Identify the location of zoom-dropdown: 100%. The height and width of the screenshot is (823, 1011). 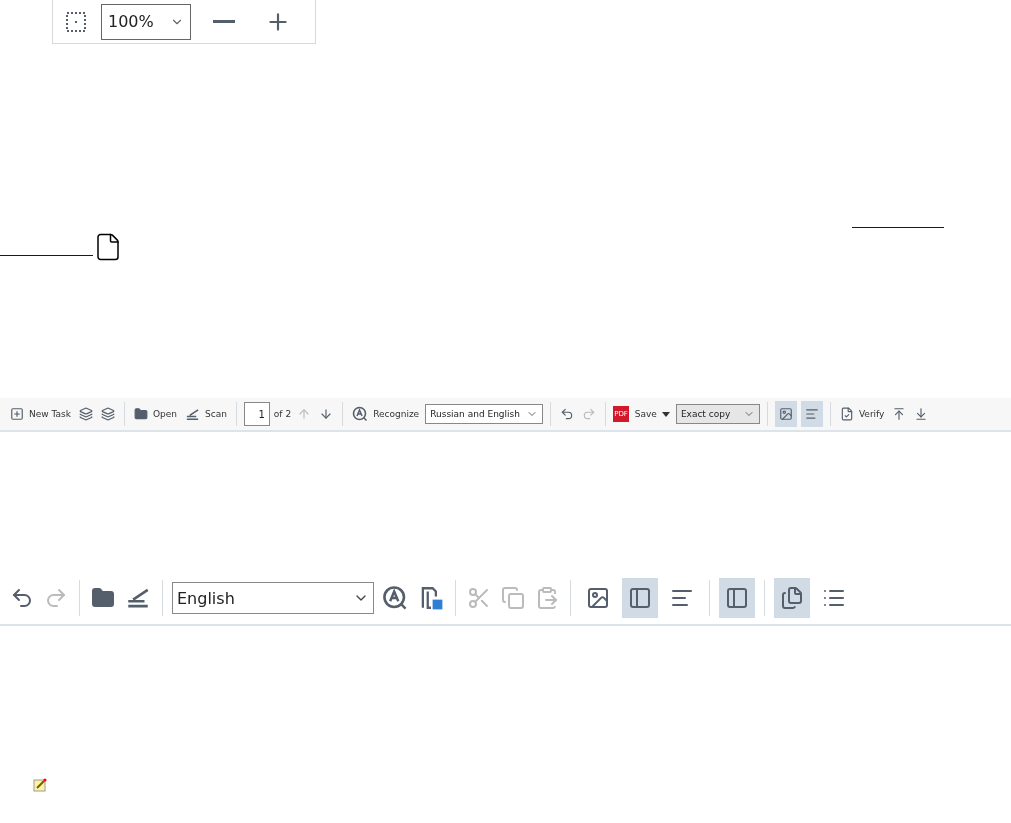
(146, 21).